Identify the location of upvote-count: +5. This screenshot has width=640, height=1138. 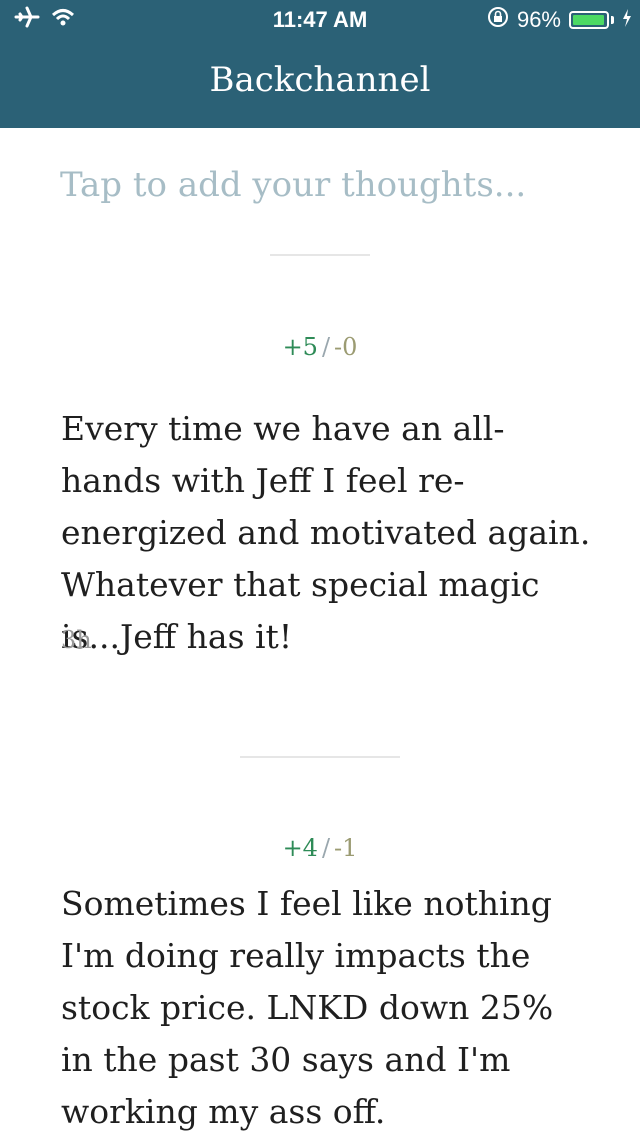
(300, 347).